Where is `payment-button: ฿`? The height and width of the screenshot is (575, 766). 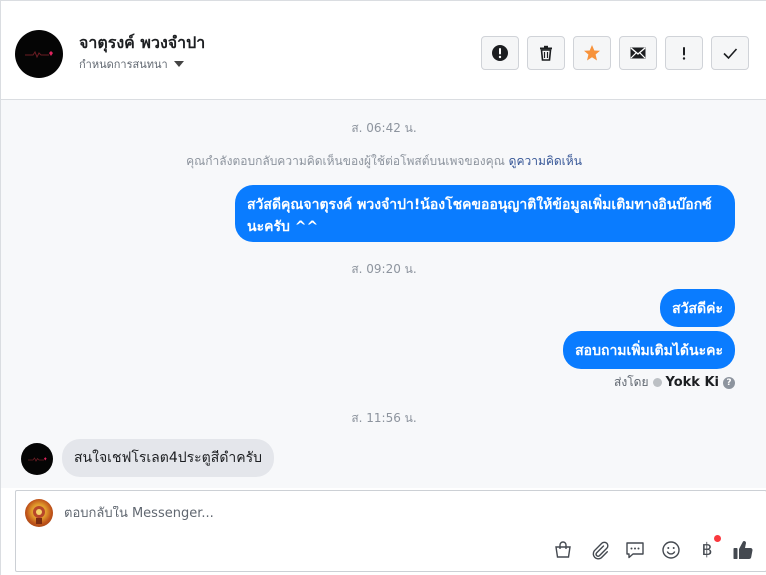 payment-button: ฿ is located at coordinates (708, 548).